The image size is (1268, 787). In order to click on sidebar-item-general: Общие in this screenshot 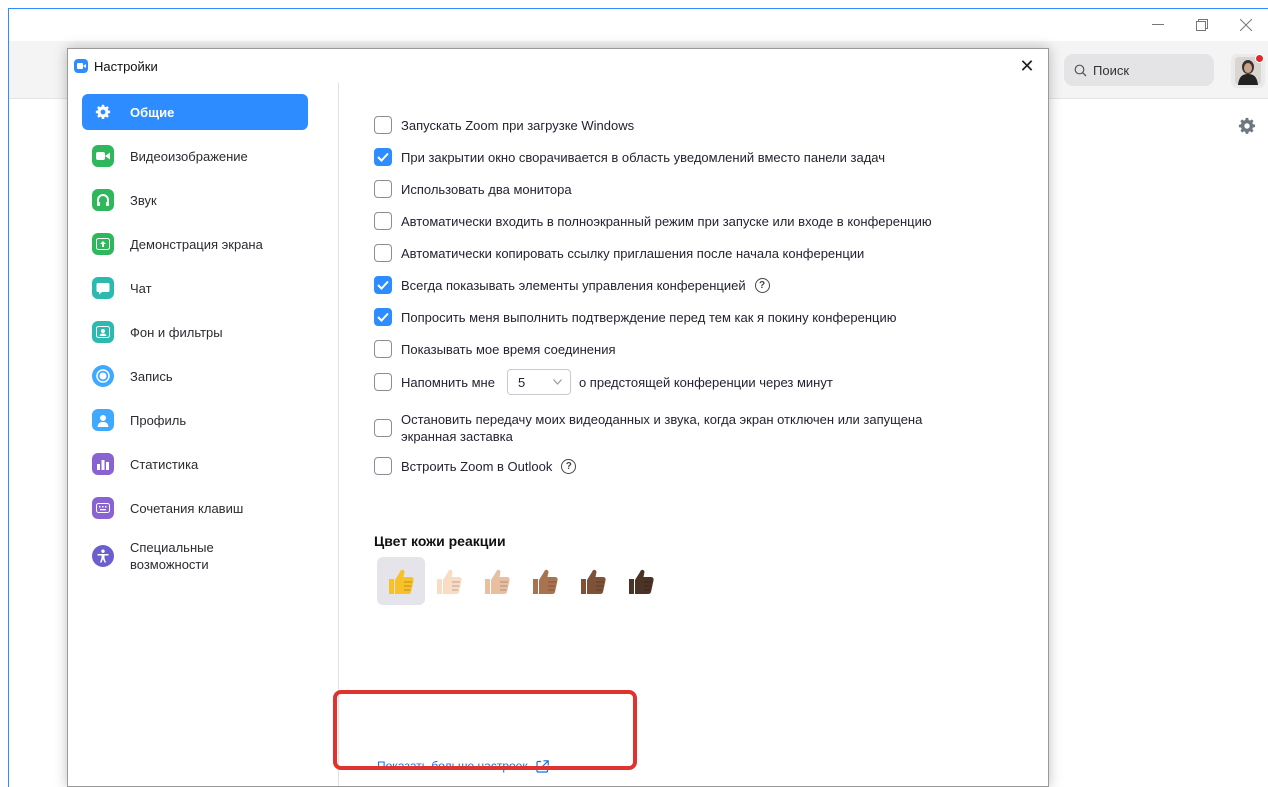, I will do `click(195, 112)`.